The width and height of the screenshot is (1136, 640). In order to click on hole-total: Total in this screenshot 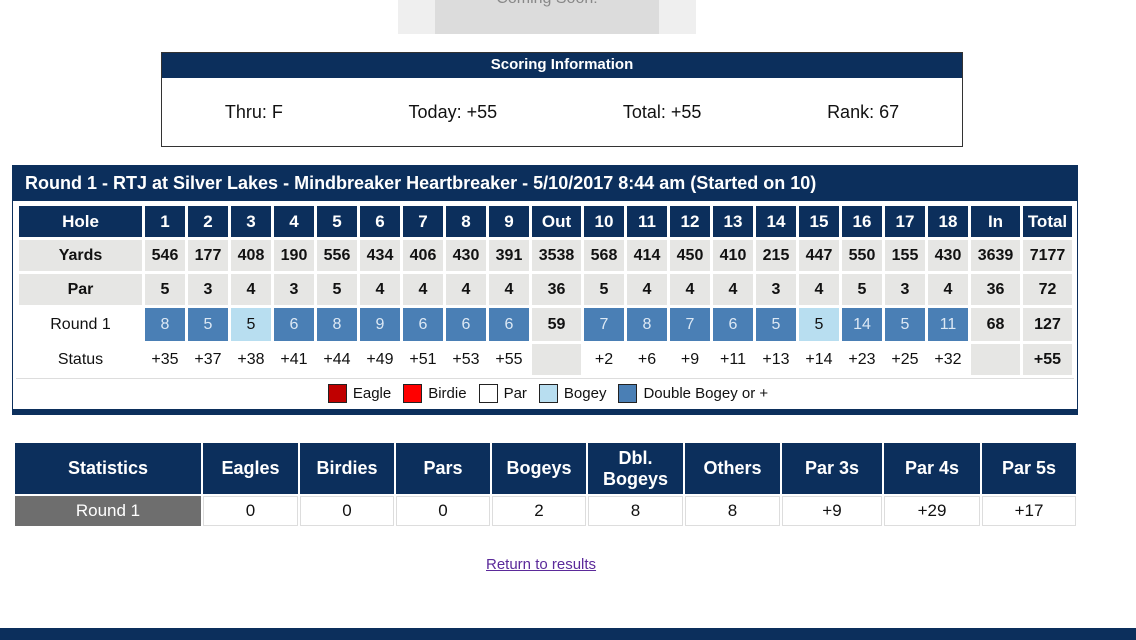, I will do `click(1047, 221)`.